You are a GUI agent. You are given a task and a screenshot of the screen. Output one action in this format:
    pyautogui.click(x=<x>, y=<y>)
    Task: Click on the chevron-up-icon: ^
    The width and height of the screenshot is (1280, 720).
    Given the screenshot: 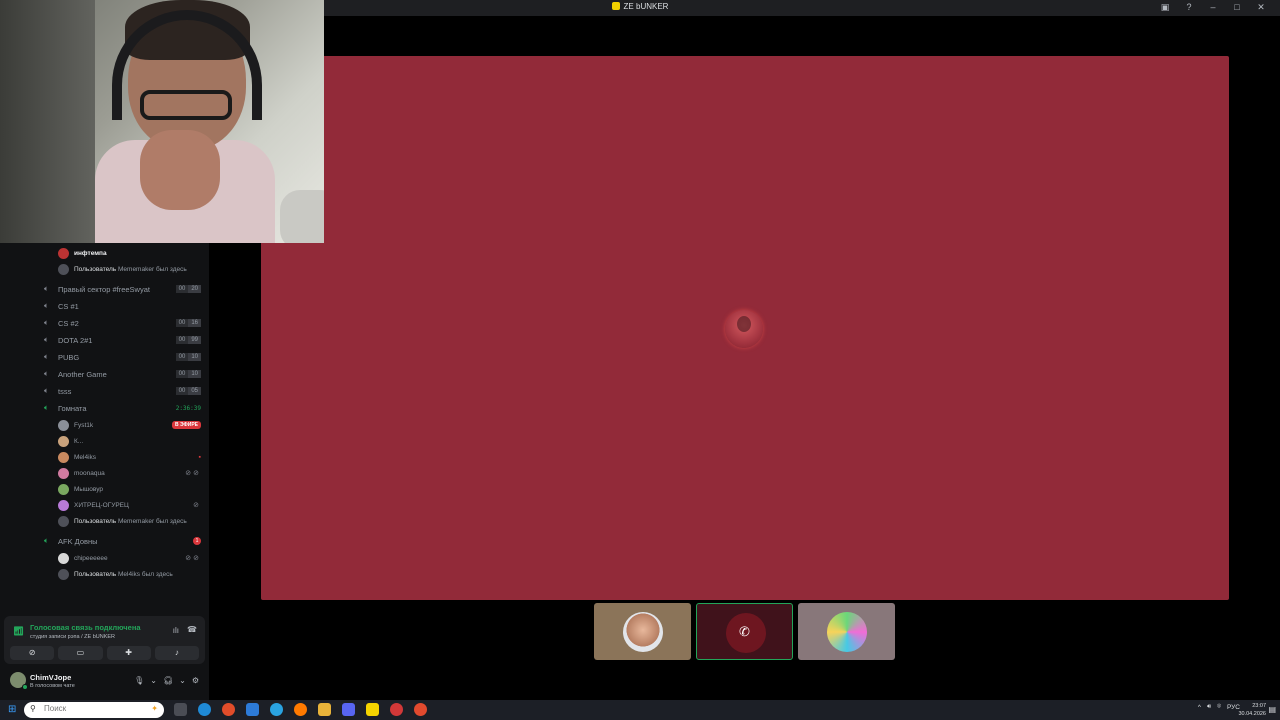 What is the action you would take?
    pyautogui.click(x=1199, y=707)
    